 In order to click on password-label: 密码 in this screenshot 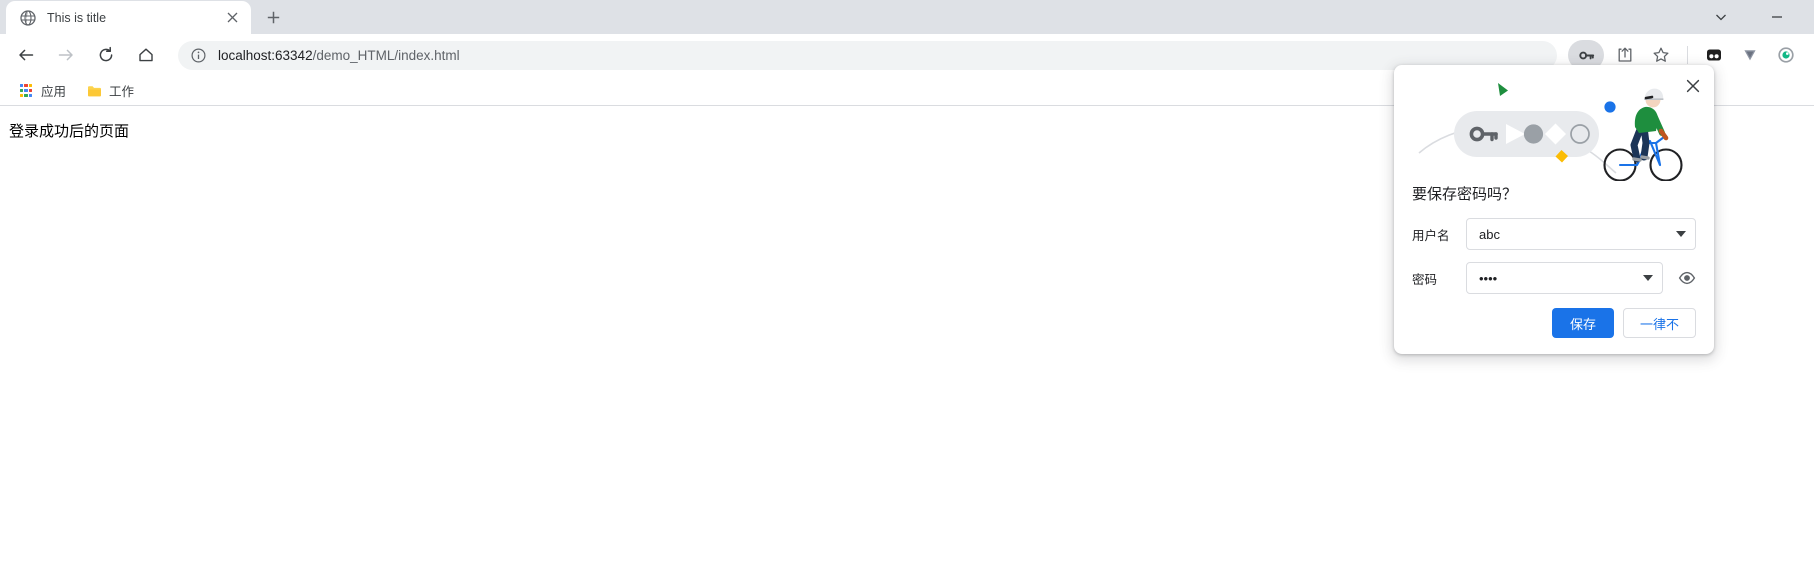, I will do `click(1425, 279)`.